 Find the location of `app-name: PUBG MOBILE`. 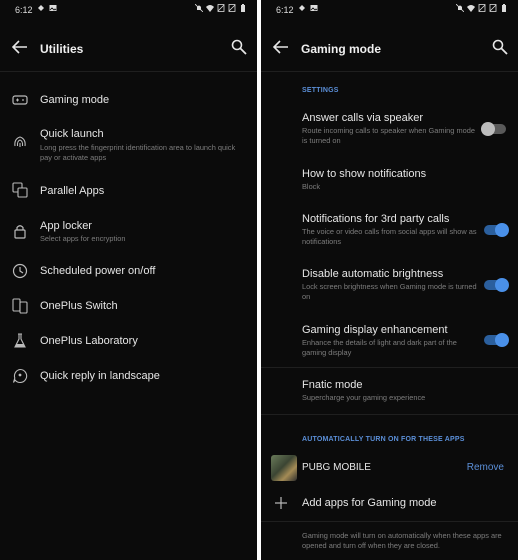

app-name: PUBG MOBILE is located at coordinates (336, 467).